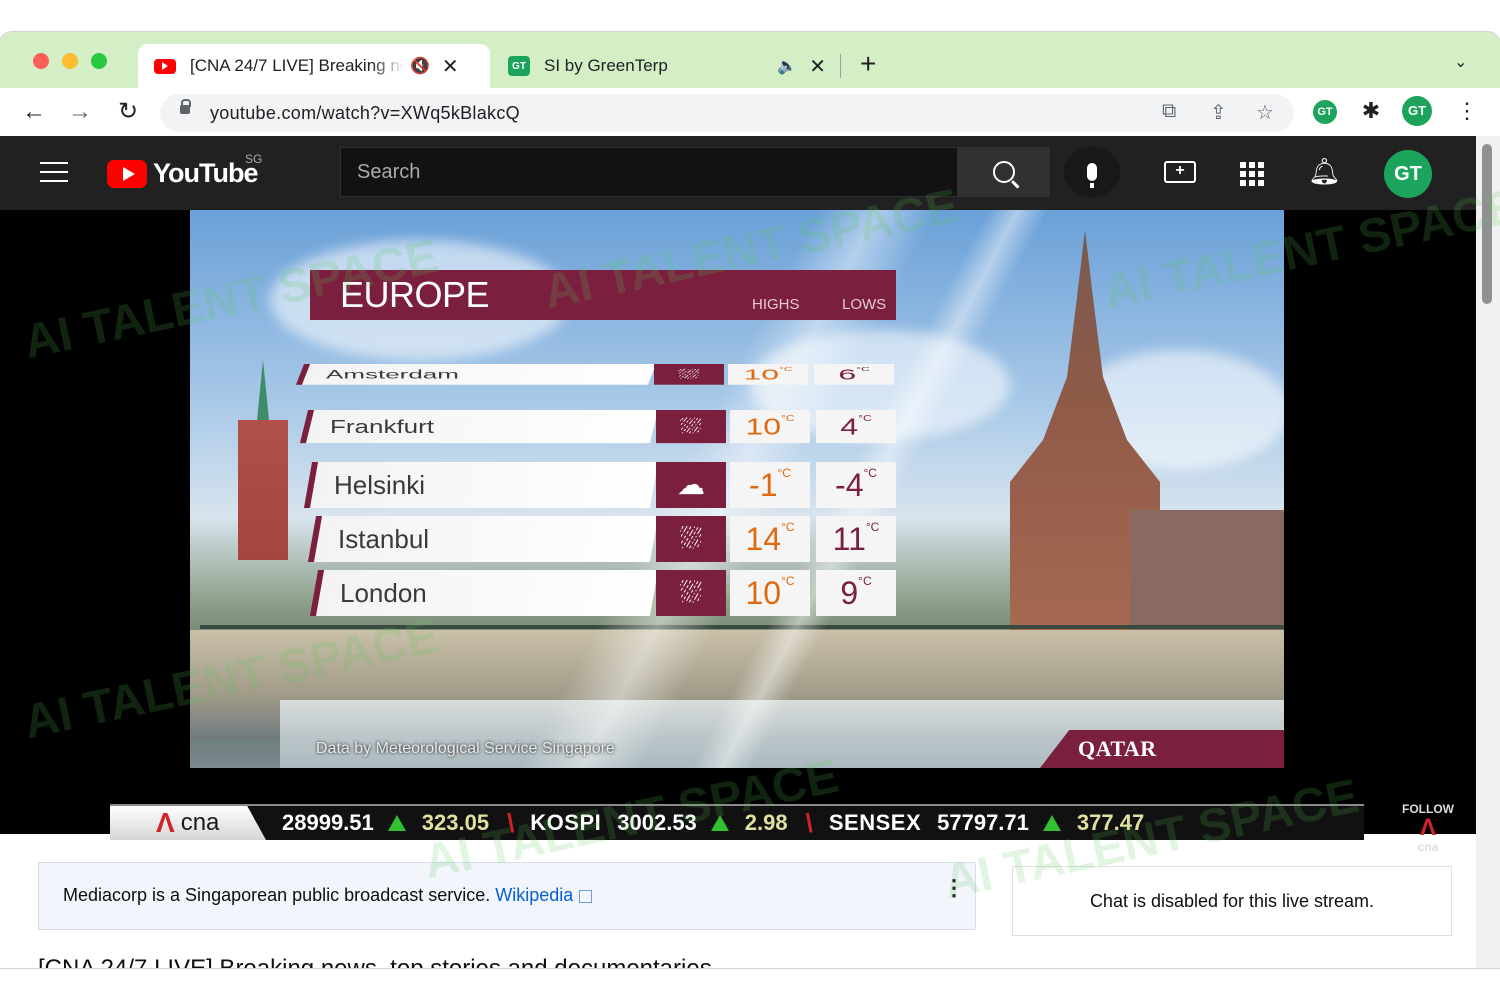 Image resolution: width=1500 pixels, height=1000 pixels. I want to click on speaker-icon: 🔈, so click(787, 66).